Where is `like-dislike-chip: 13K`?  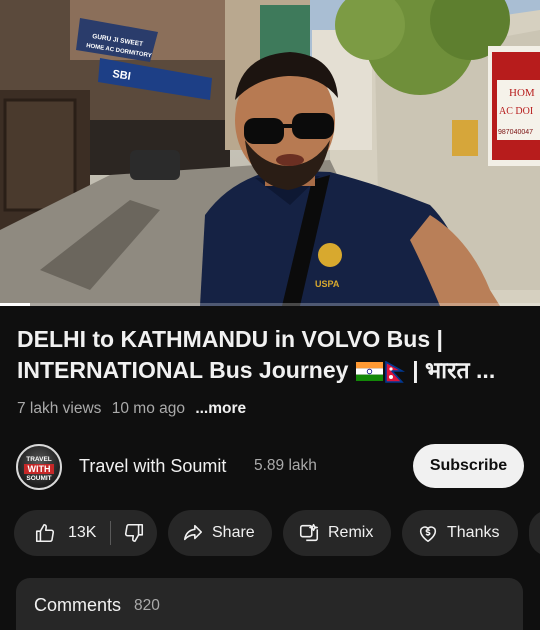 like-dislike-chip: 13K is located at coordinates (85, 533).